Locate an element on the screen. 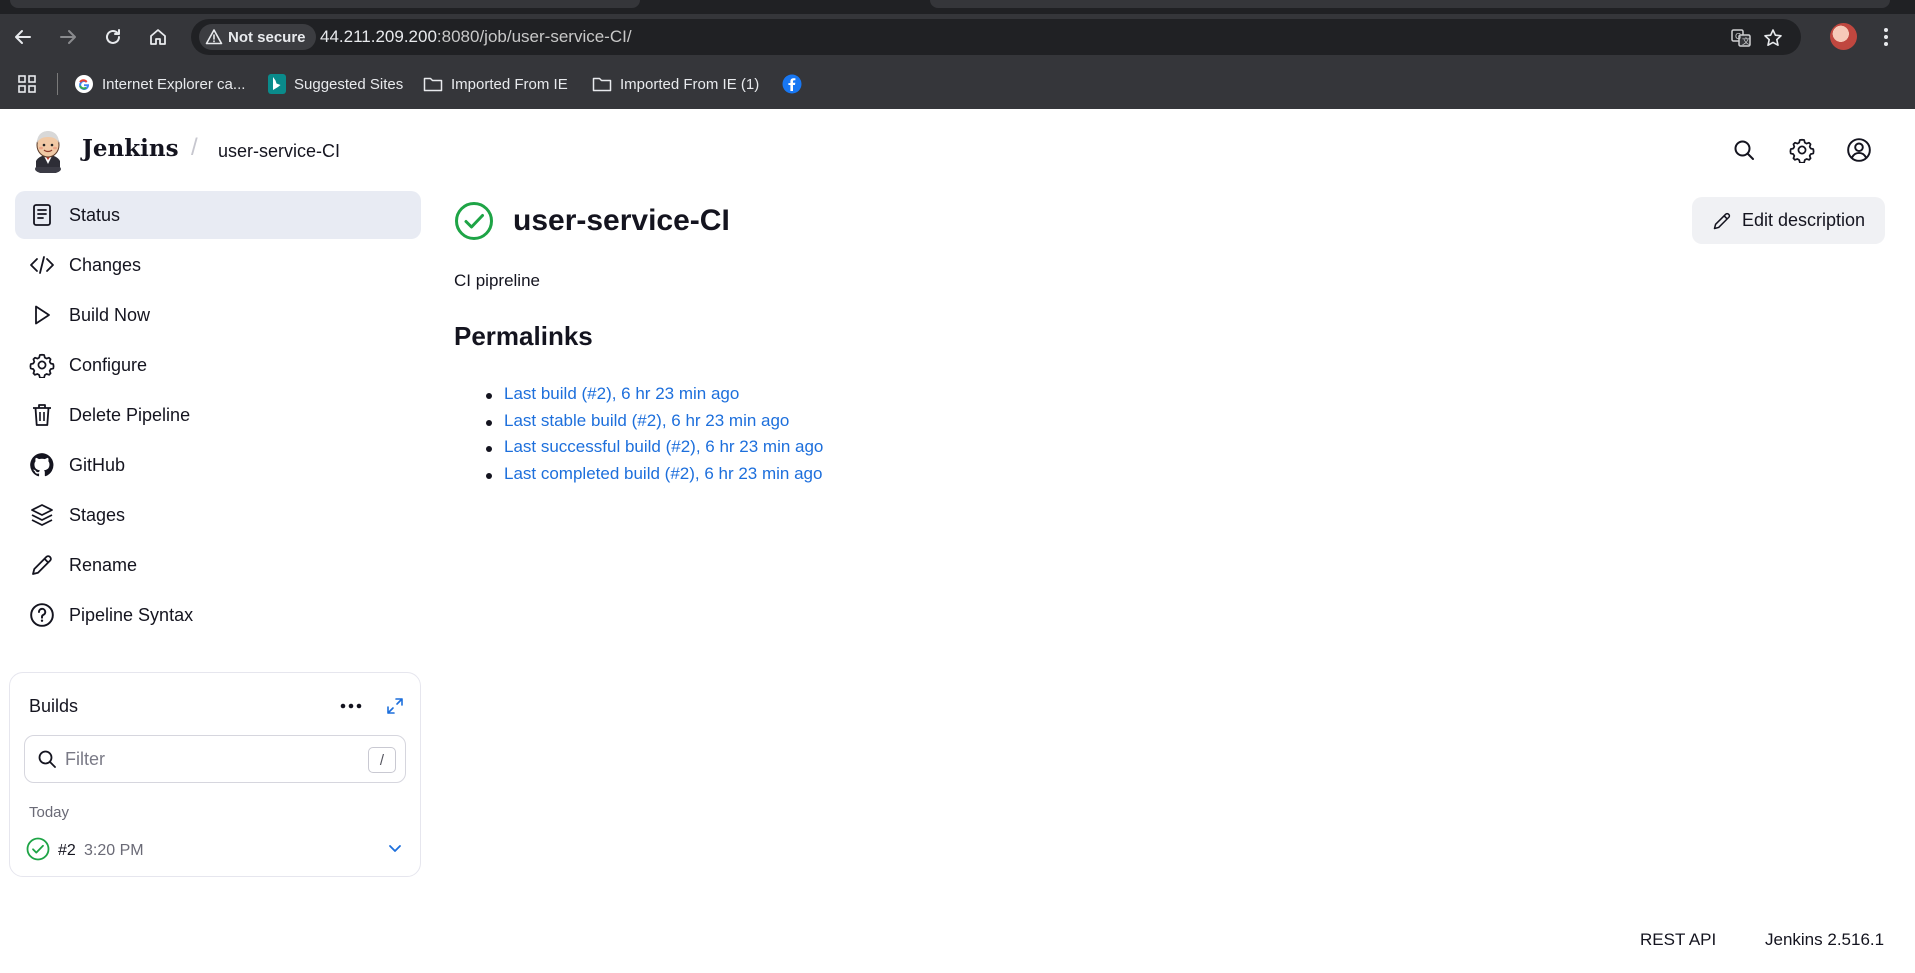 This screenshot has width=1915, height=973. list-item: Last build (#2), 6 hr 23 min ago is located at coordinates (638, 397).